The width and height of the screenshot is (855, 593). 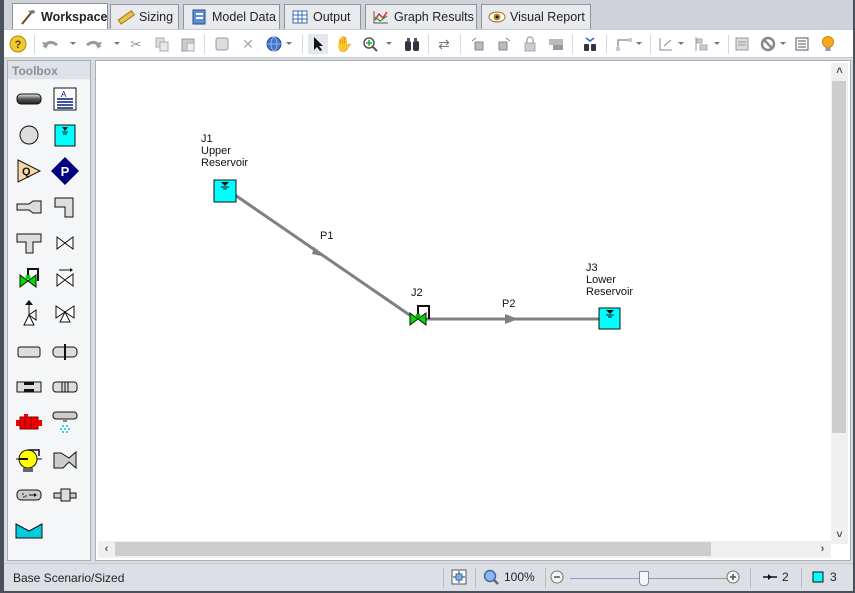 What do you see at coordinates (29, 352) in the screenshot?
I see `tool-spray-discharge` at bounding box center [29, 352].